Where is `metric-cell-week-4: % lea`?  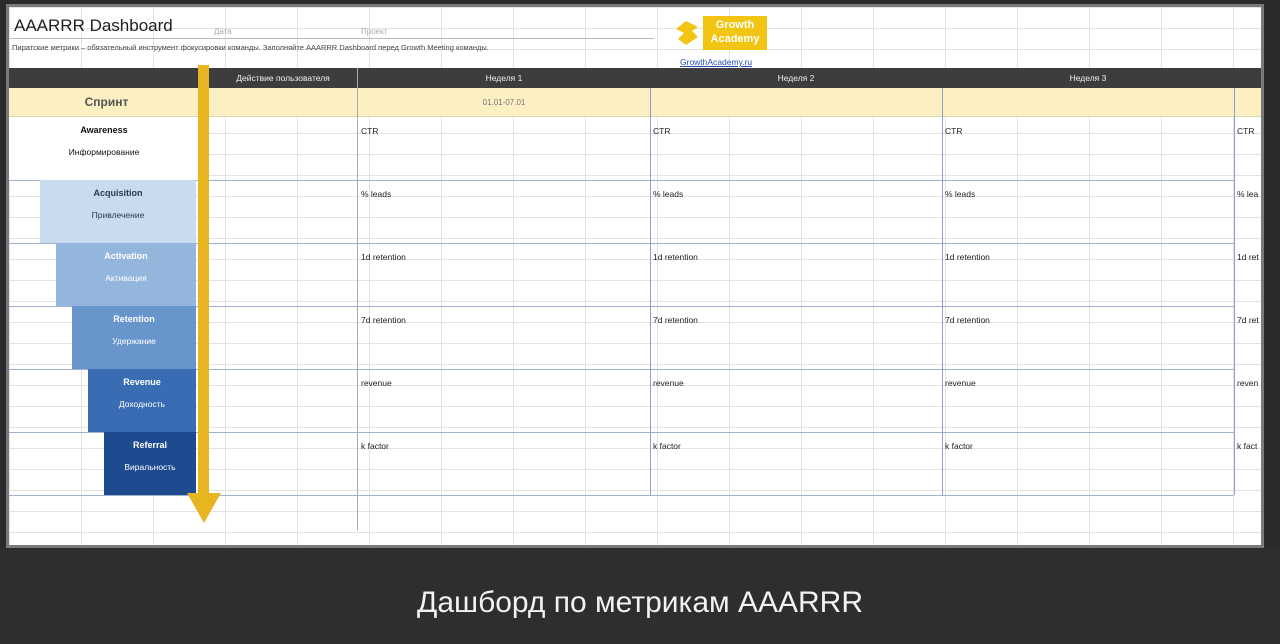
metric-cell-week-4: % lea is located at coordinates (1247, 194).